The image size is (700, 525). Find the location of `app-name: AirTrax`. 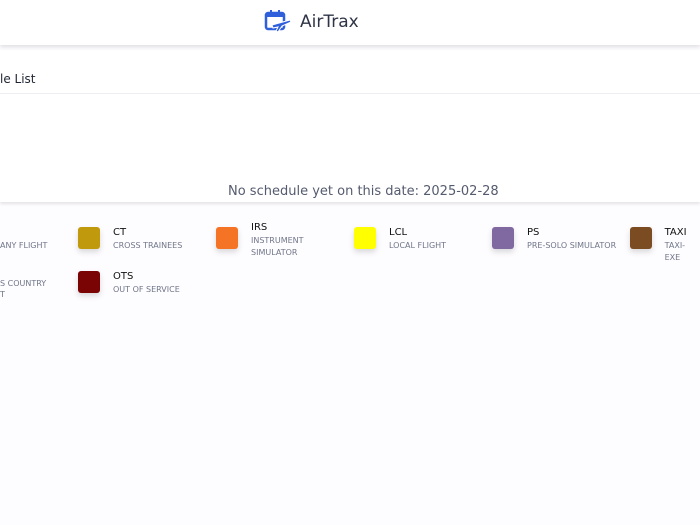

app-name: AirTrax is located at coordinates (329, 22).